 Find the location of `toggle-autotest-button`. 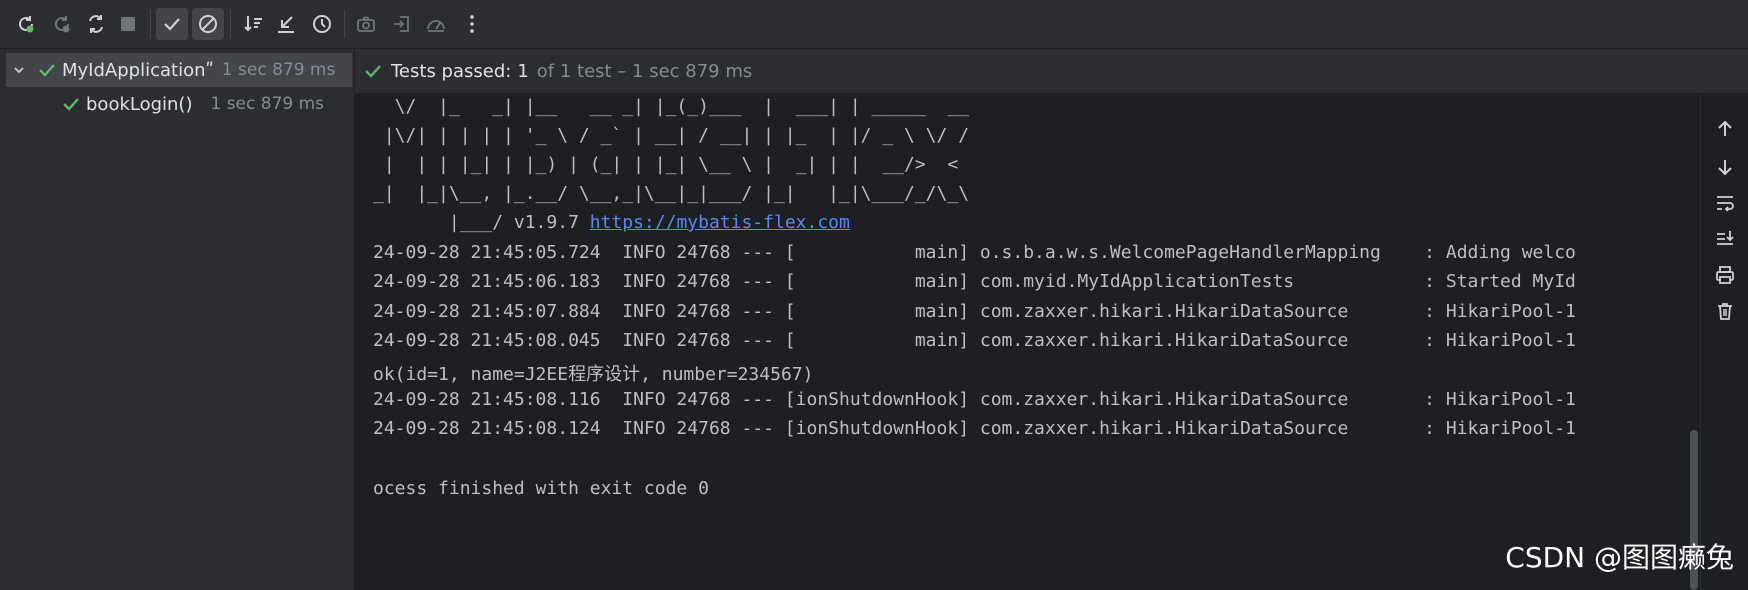

toggle-autotest-button is located at coordinates (96, 24).